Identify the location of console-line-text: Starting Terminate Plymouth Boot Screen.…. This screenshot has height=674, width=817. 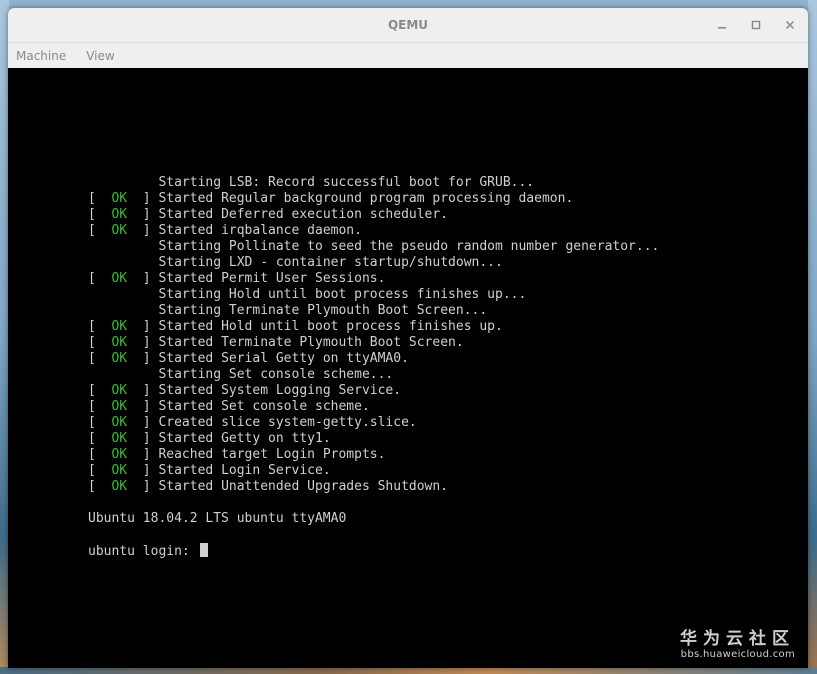
(323, 310).